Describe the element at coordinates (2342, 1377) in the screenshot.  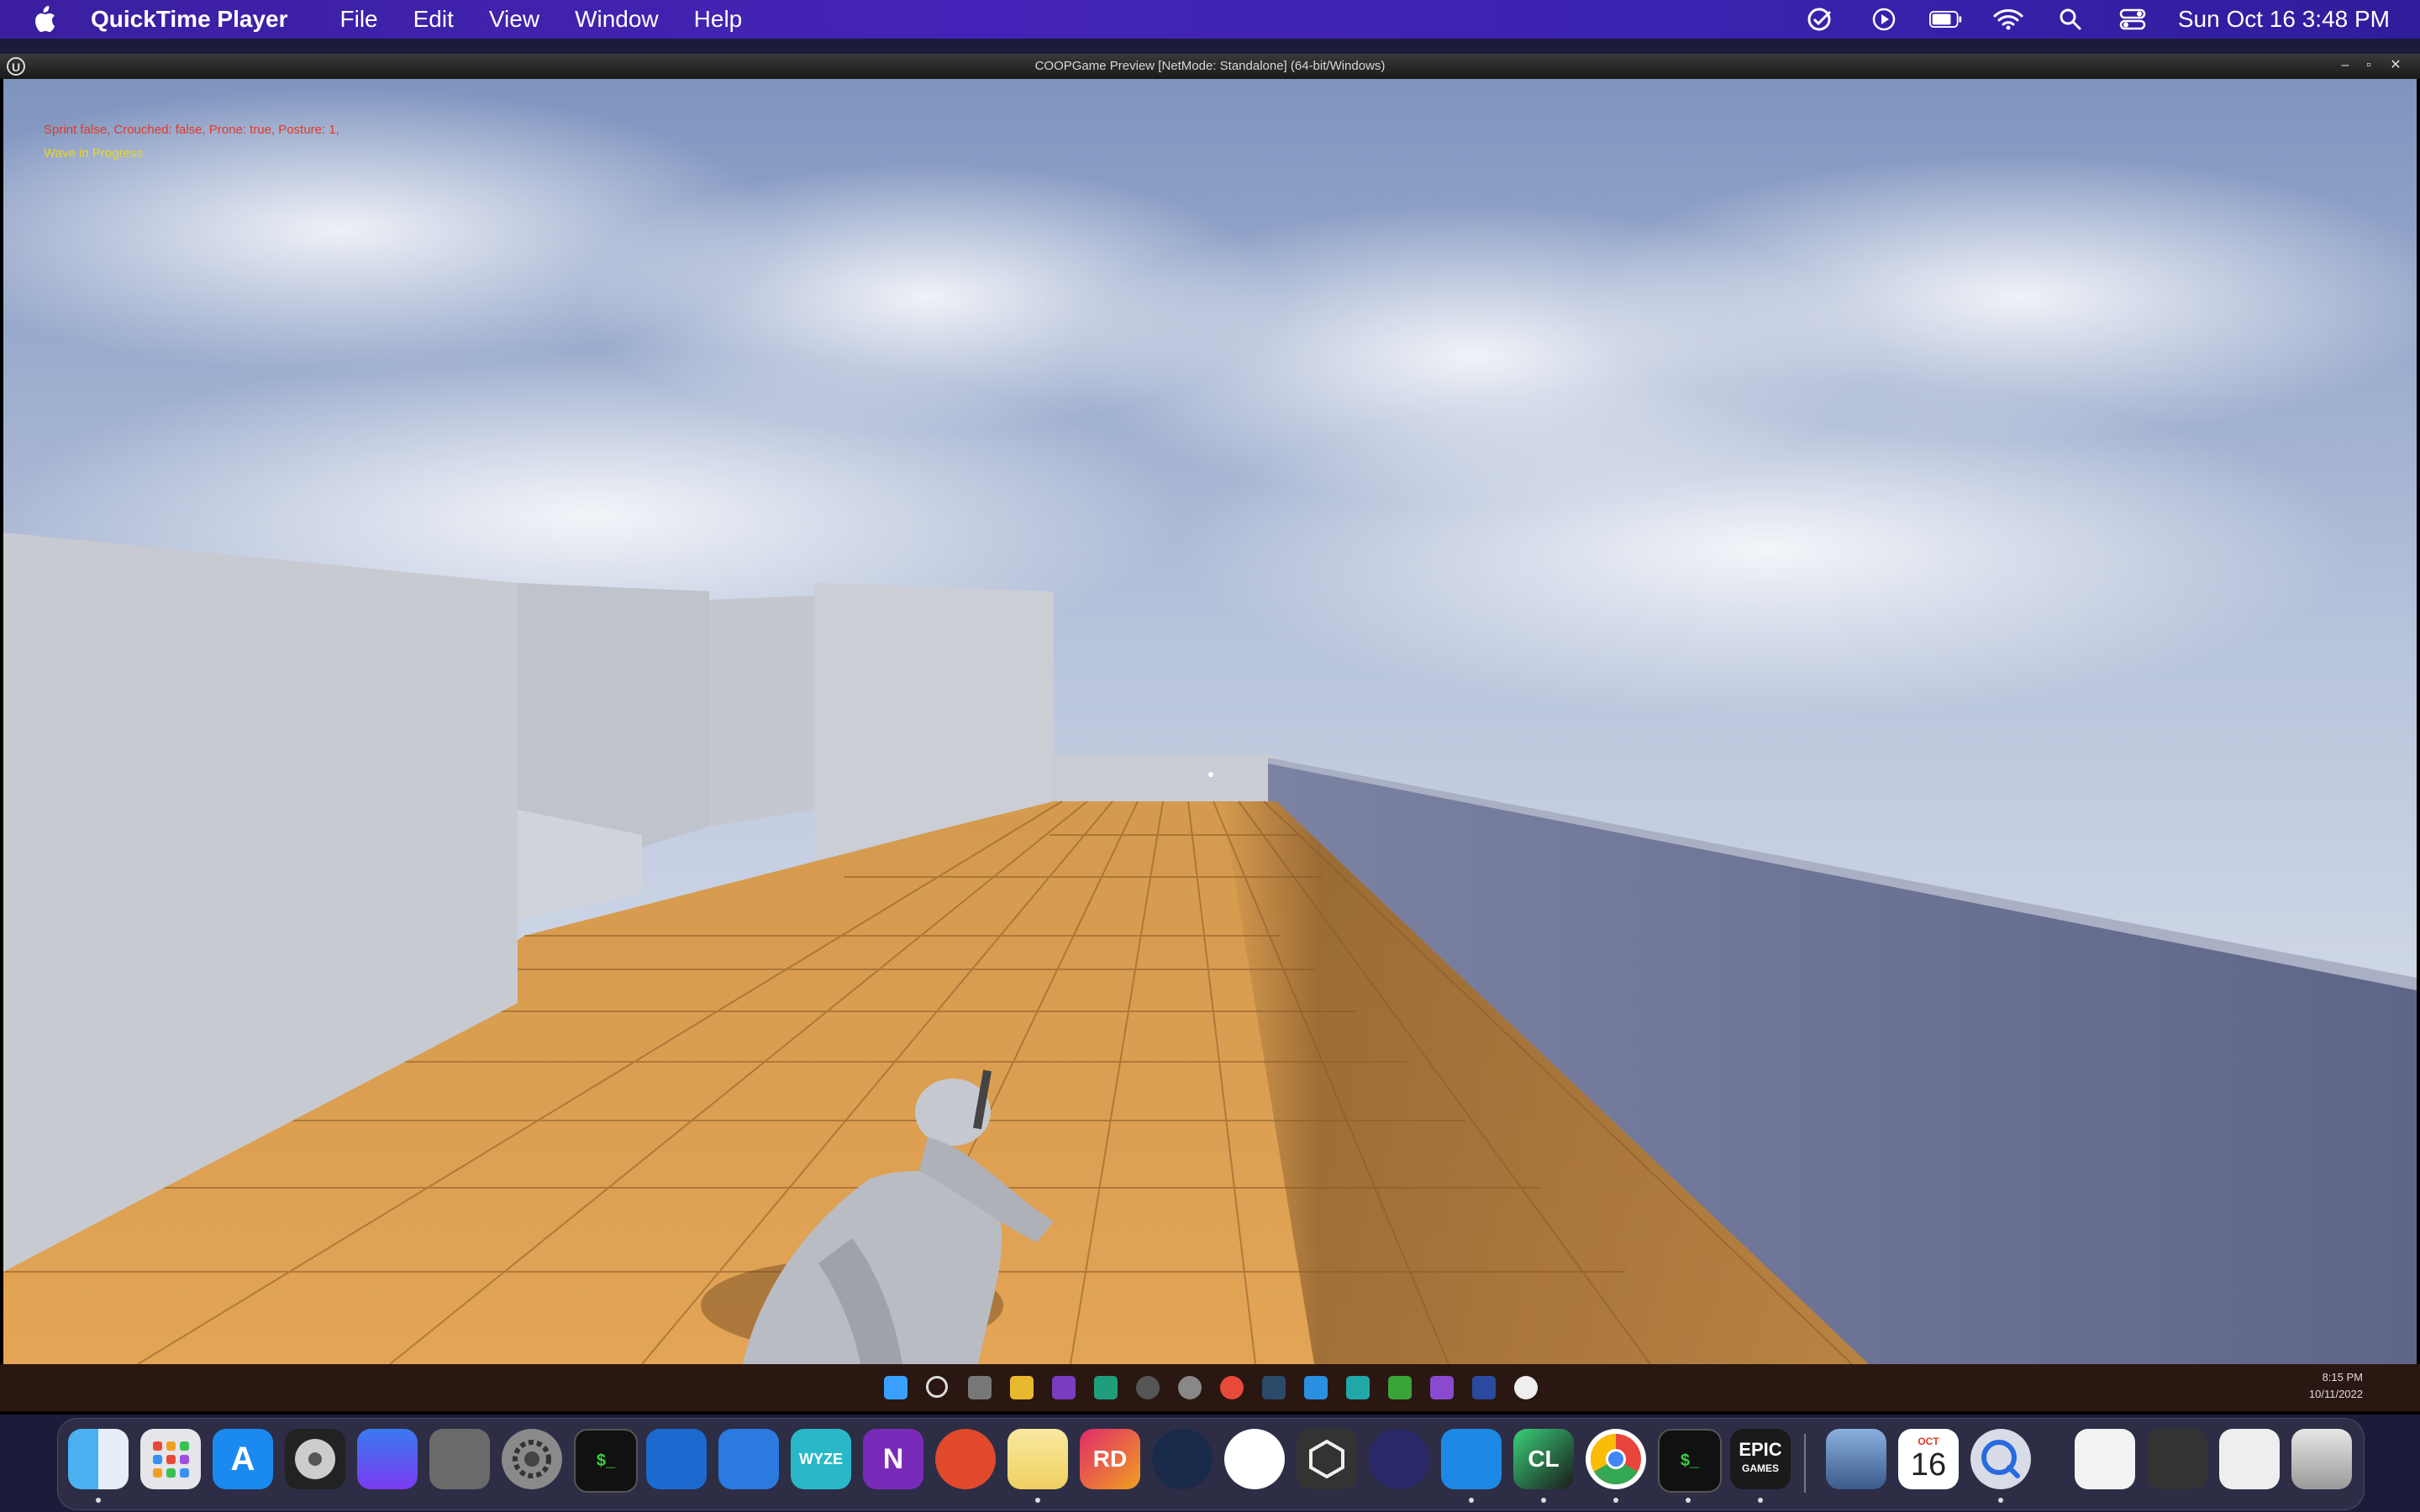
I see `windows-time: 8:15 PM` at that location.